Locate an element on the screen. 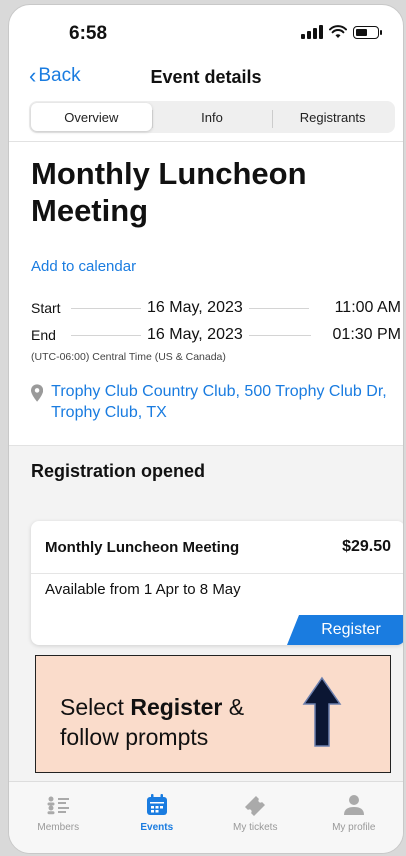 This screenshot has height=856, width=406. status-icons is located at coordinates (341, 32).